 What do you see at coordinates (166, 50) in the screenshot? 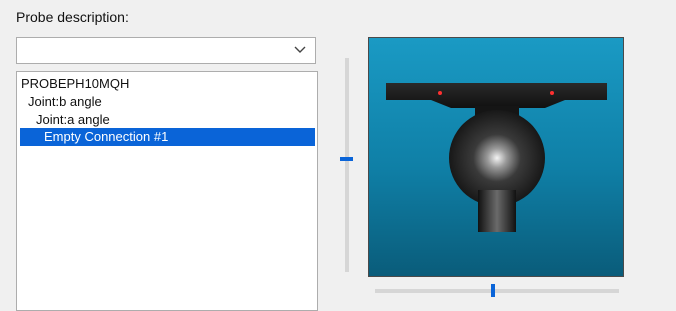
I see `probe-description-dropdown` at bounding box center [166, 50].